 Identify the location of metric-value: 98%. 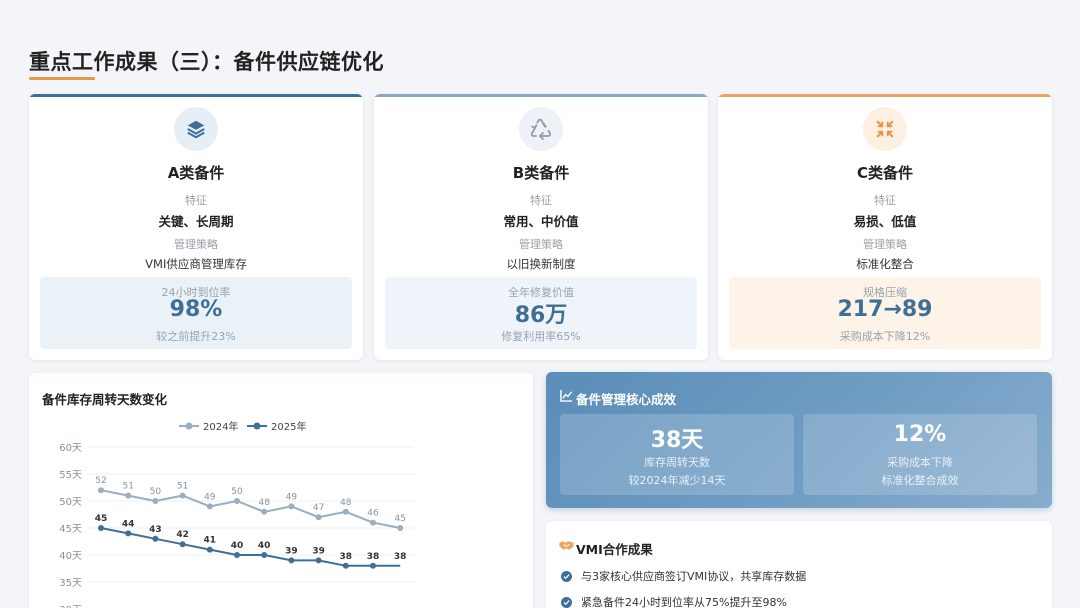
(196, 309).